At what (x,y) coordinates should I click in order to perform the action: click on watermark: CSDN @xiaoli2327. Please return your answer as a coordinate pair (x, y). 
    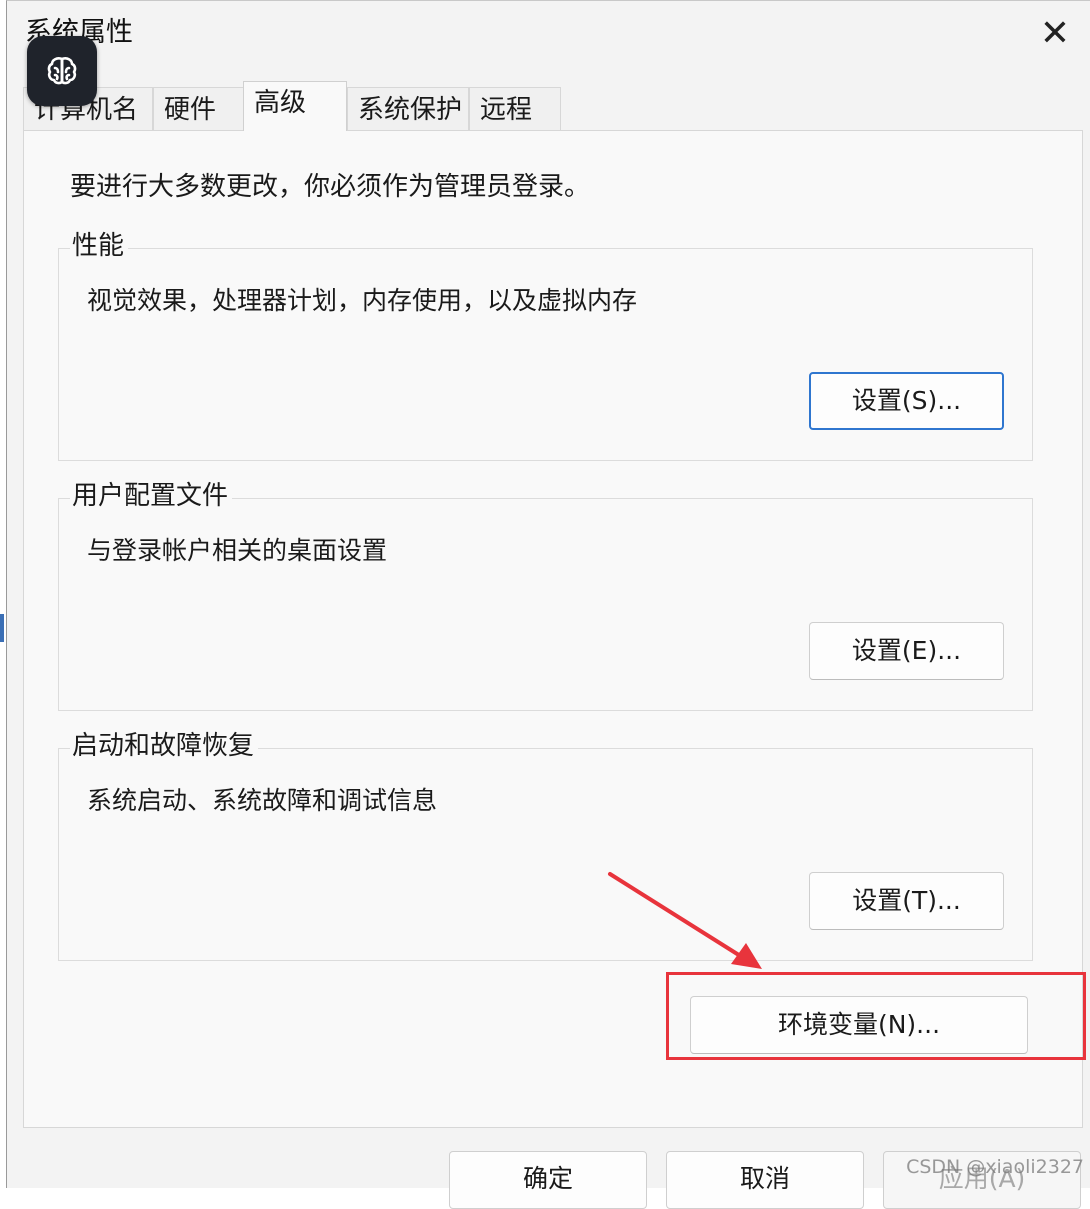
    Looking at the image, I should click on (995, 1167).